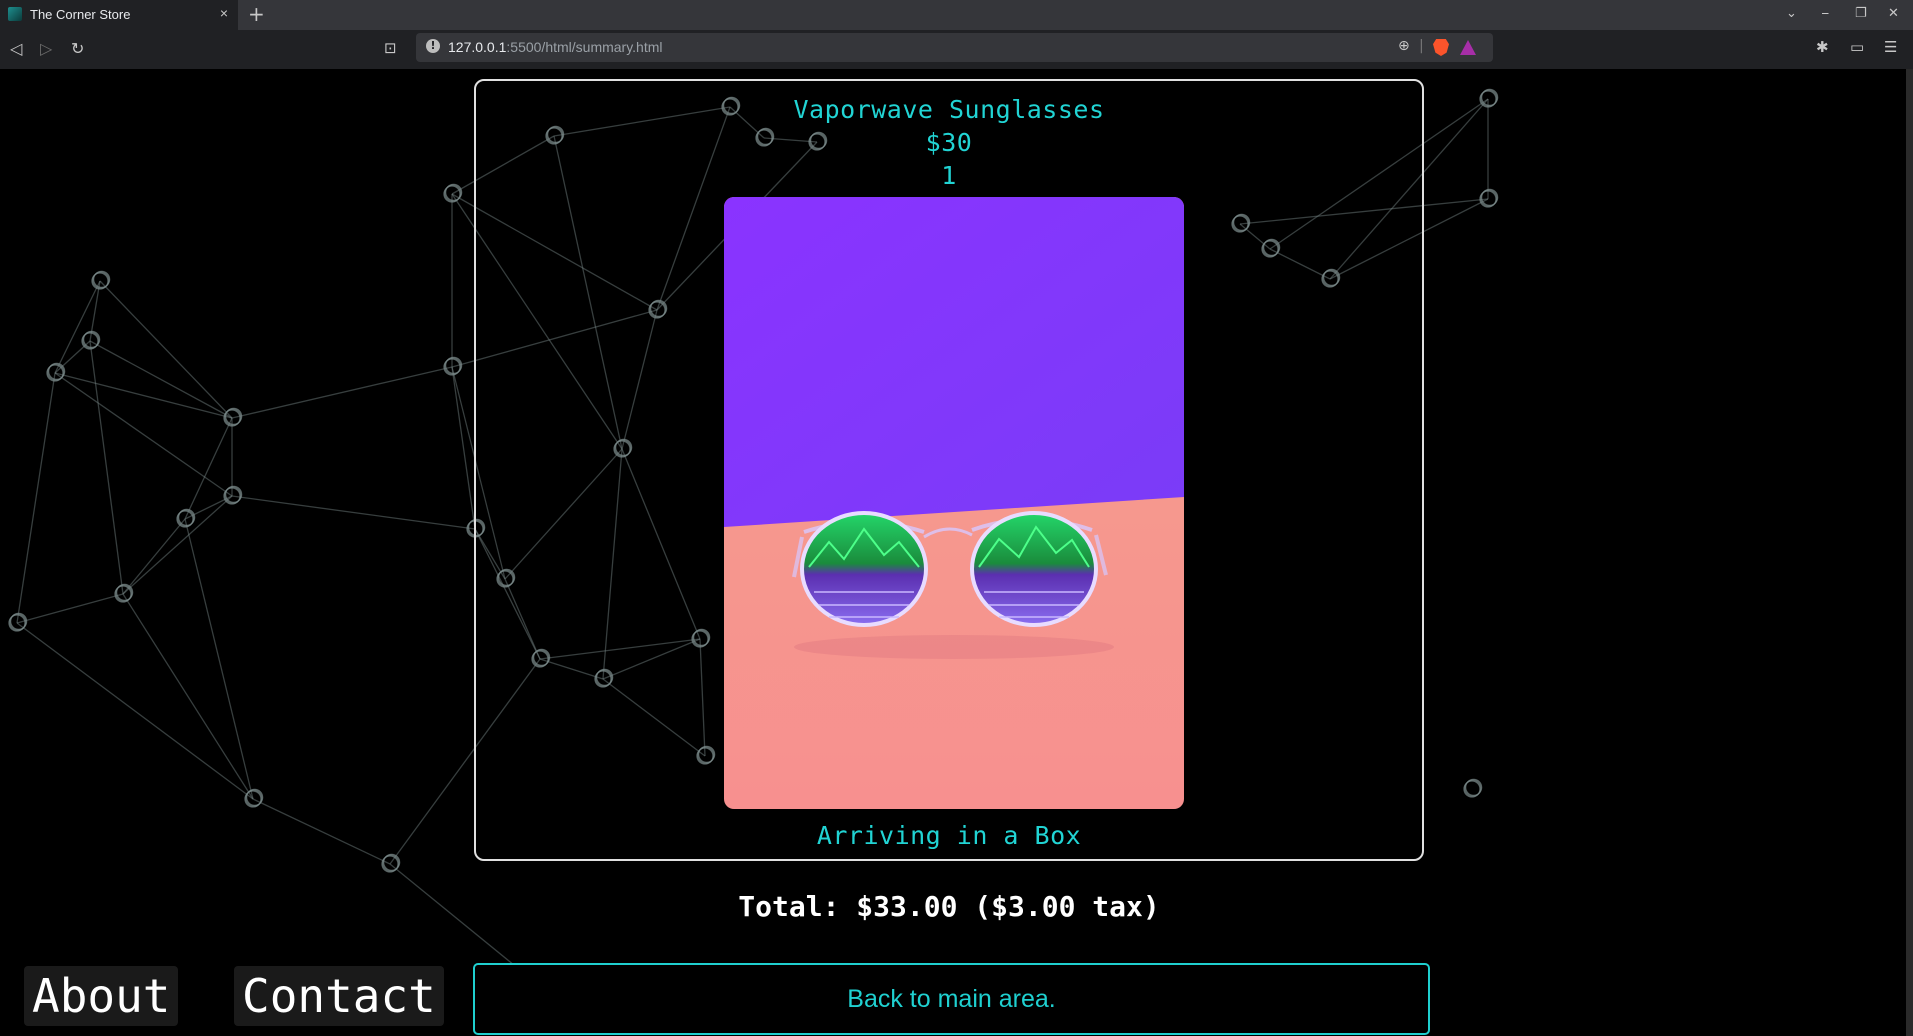  Describe the element at coordinates (949, 175) in the screenshot. I see `product-quantity: 1` at that location.